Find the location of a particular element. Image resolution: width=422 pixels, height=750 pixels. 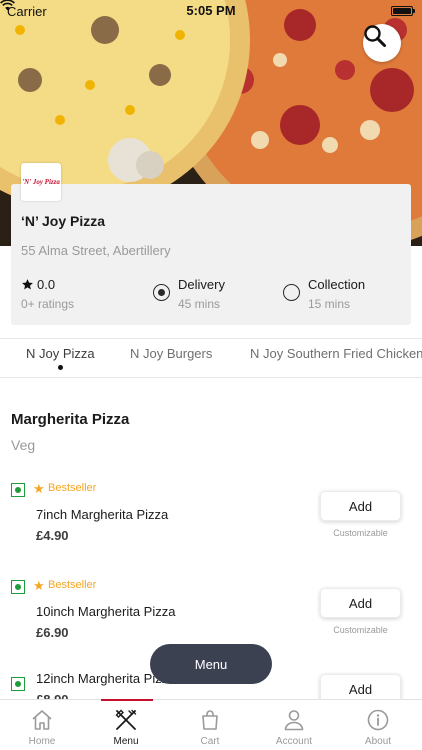

menu-float-button: Menu is located at coordinates (211, 664).